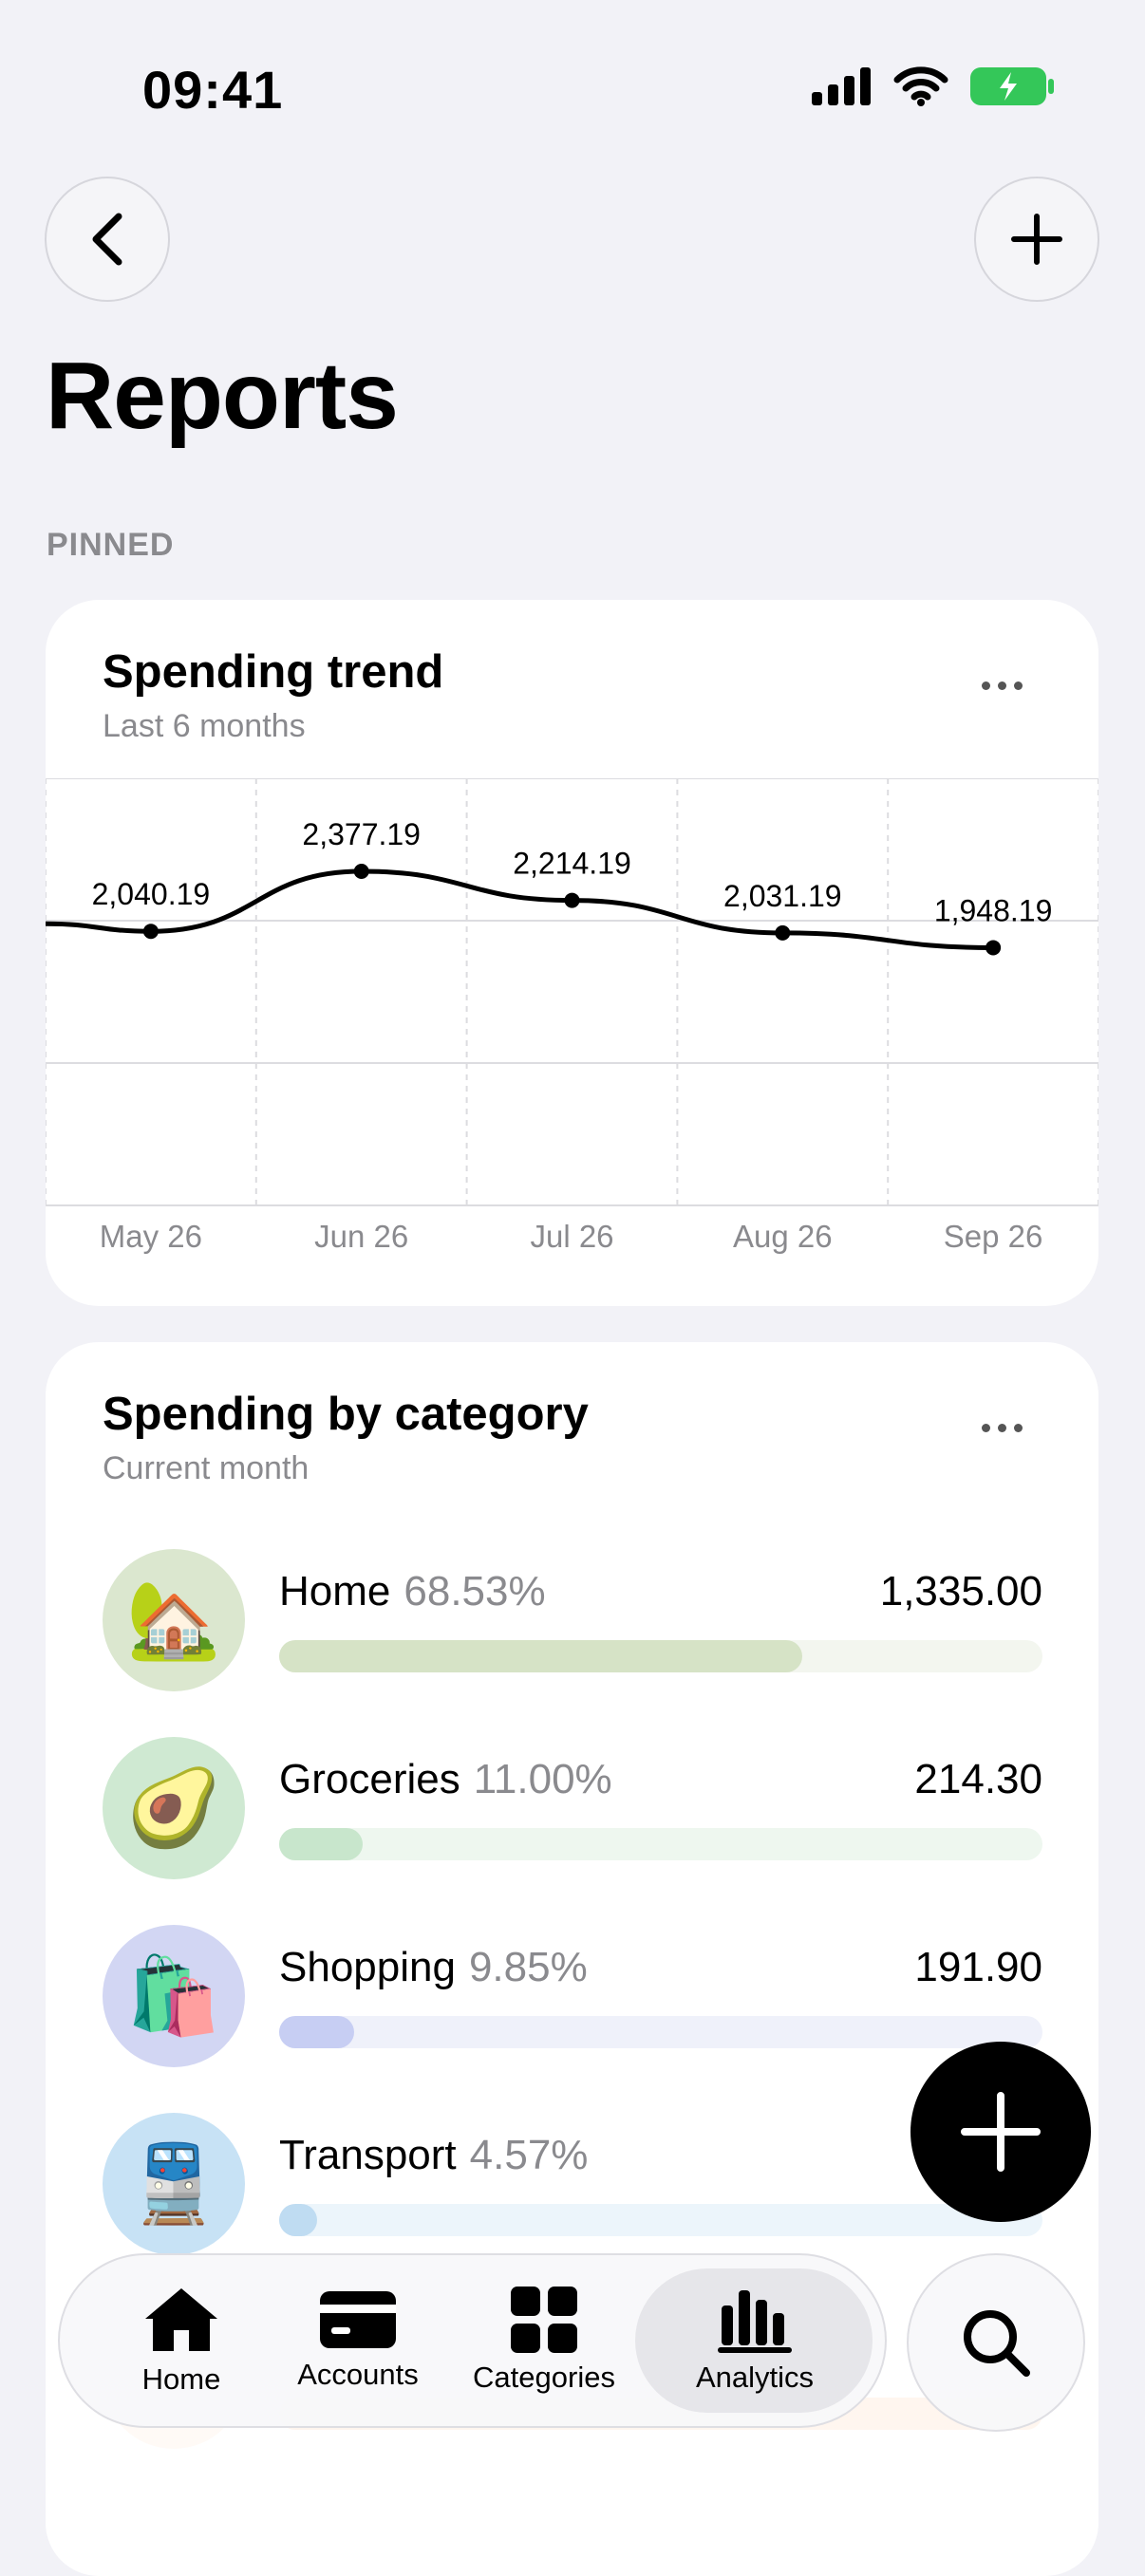 This screenshot has width=1145, height=2576. What do you see at coordinates (755, 2321) in the screenshot?
I see `bar-chart-icon` at bounding box center [755, 2321].